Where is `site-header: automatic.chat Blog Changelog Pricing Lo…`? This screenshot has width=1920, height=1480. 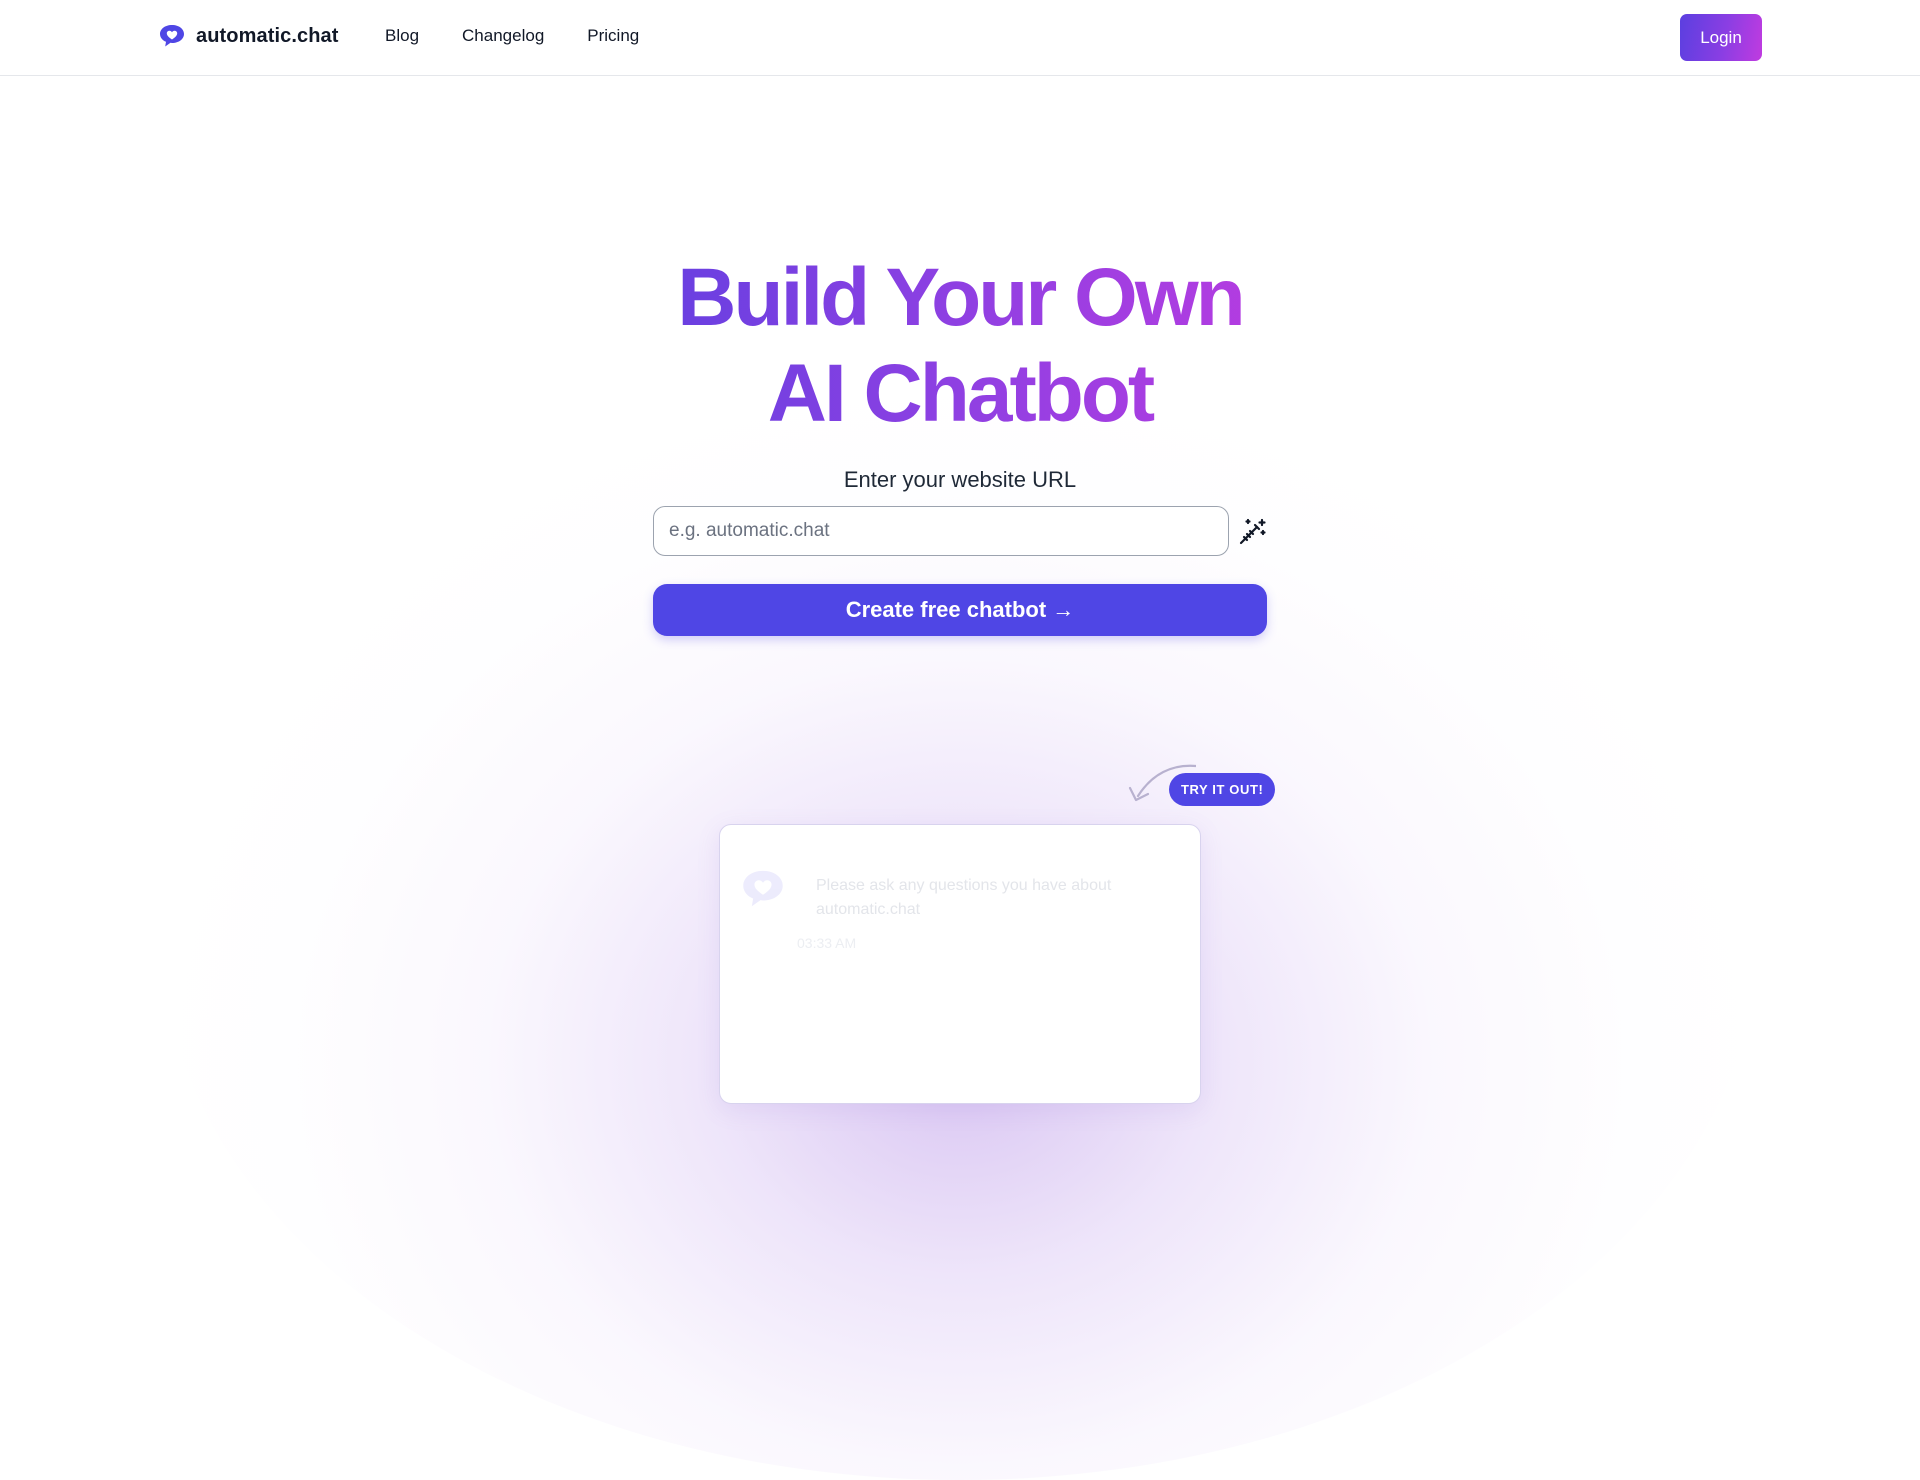 site-header: automatic.chat Blog Changelog Pricing Lo… is located at coordinates (960, 38).